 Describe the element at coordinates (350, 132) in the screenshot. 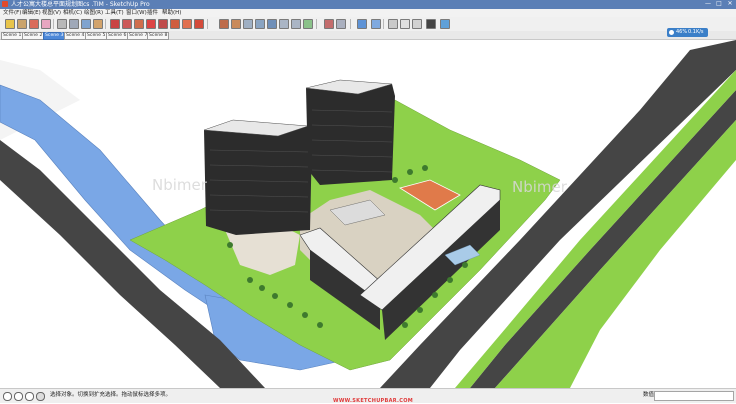

I see `tower-east` at that location.